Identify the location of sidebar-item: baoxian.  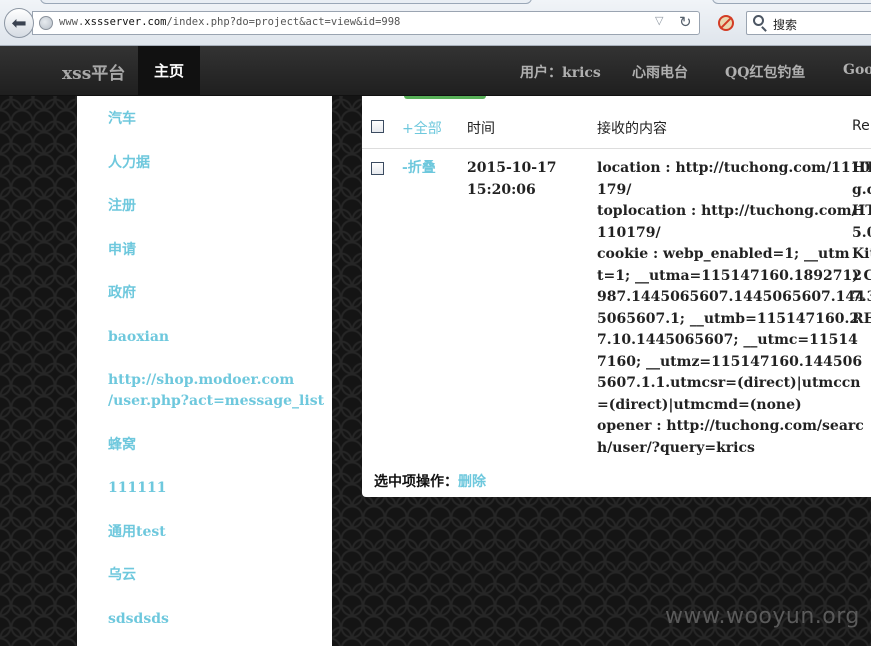
(138, 337).